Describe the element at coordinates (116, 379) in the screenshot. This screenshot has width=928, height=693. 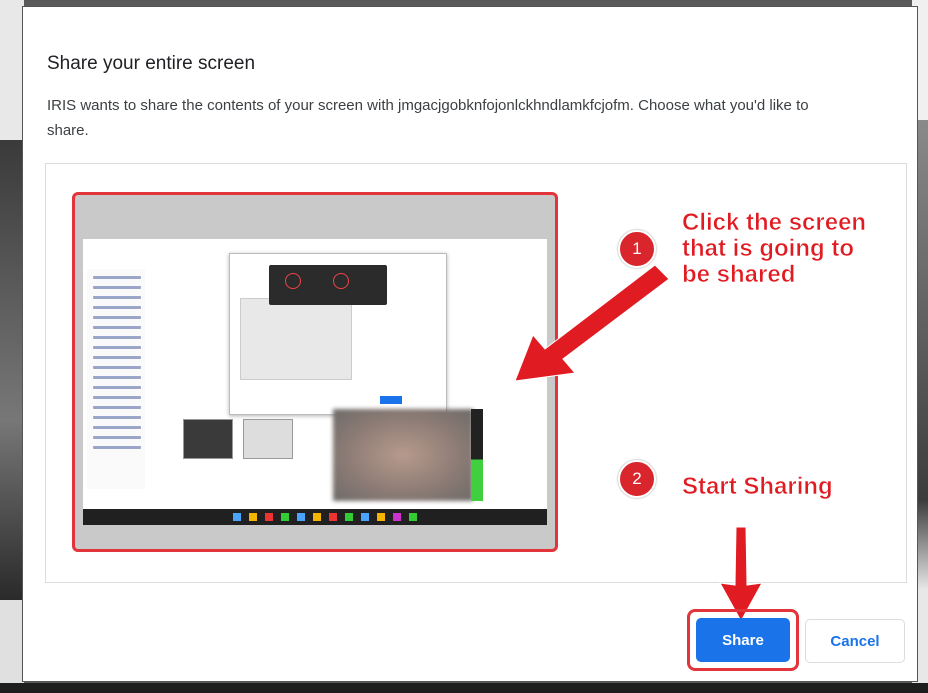
I see `thumbnail-sidebar` at that location.